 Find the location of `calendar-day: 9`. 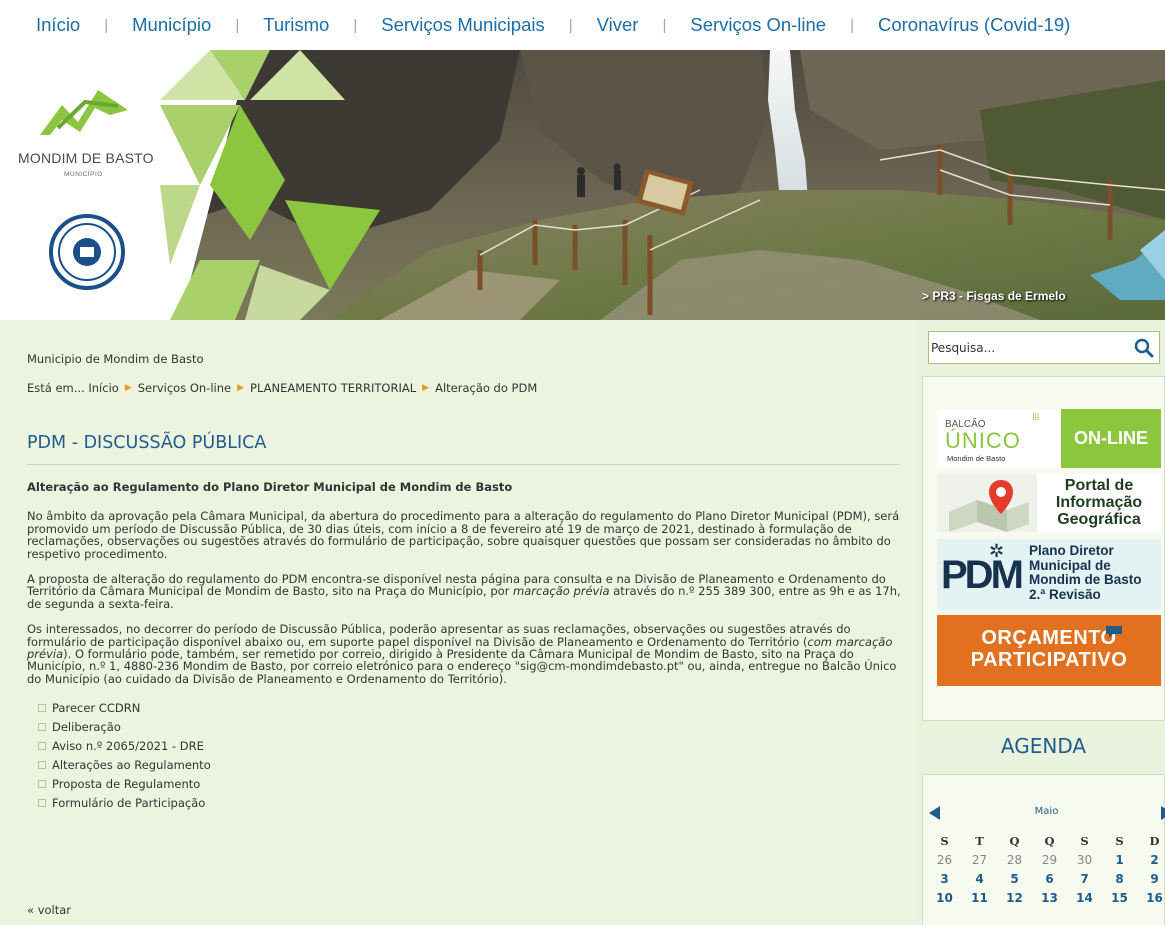

calendar-day: 9 is located at coordinates (1151, 879).